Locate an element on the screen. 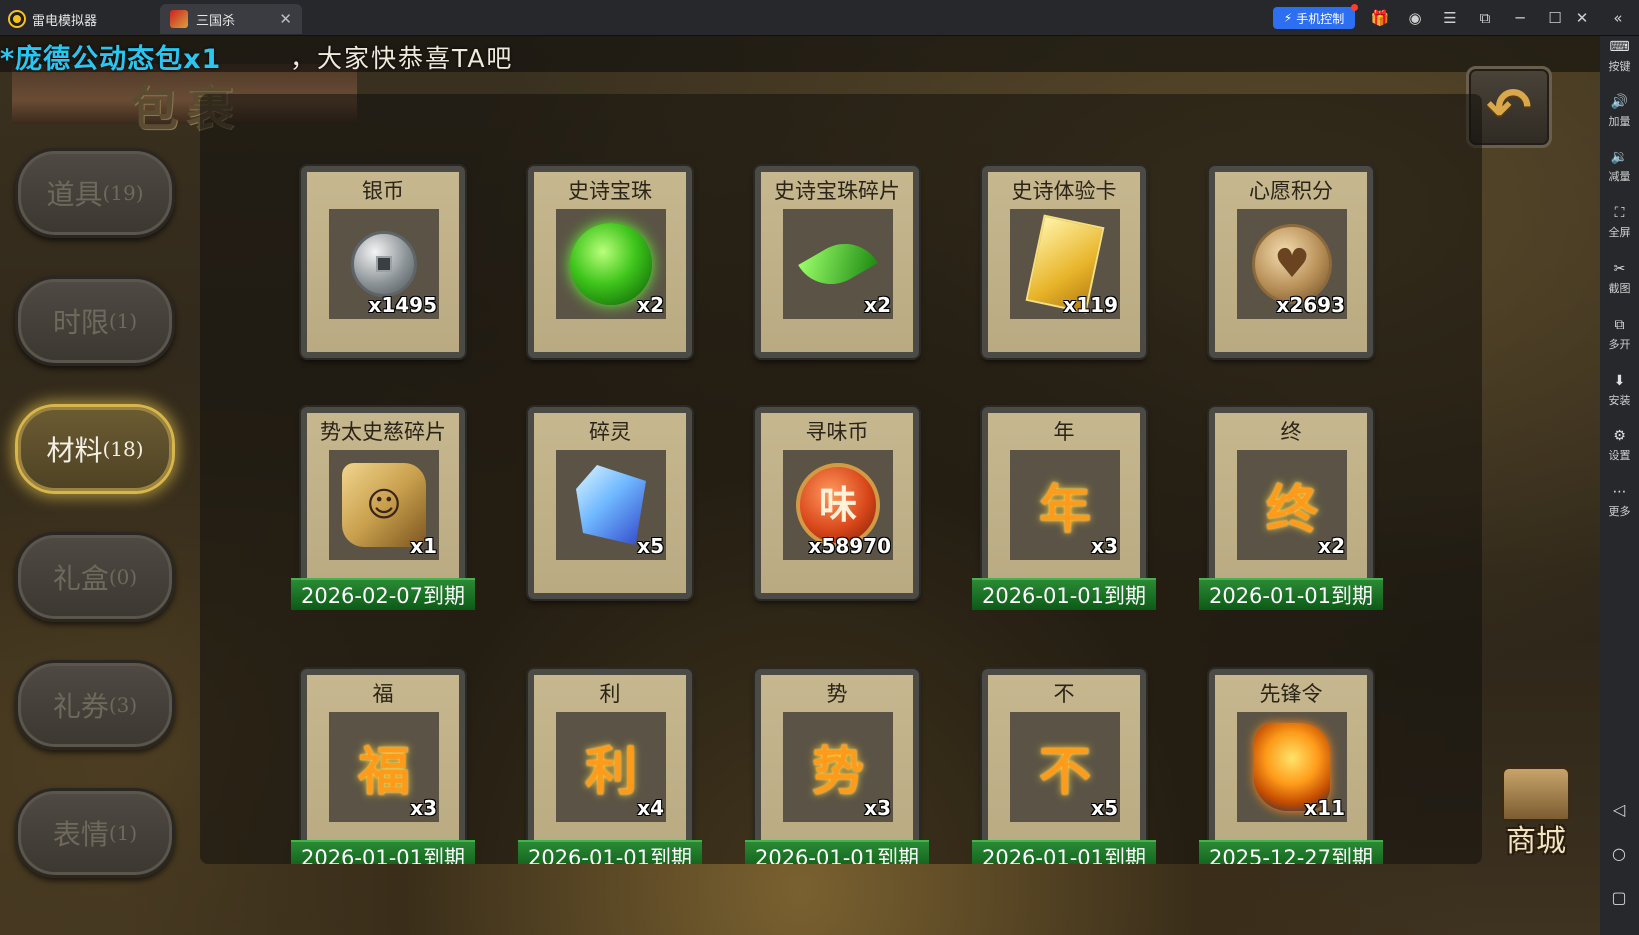 Image resolution: width=1639 pixels, height=935 pixels. item-card: 势 势 x3 2026-01-01到期 is located at coordinates (837, 766).